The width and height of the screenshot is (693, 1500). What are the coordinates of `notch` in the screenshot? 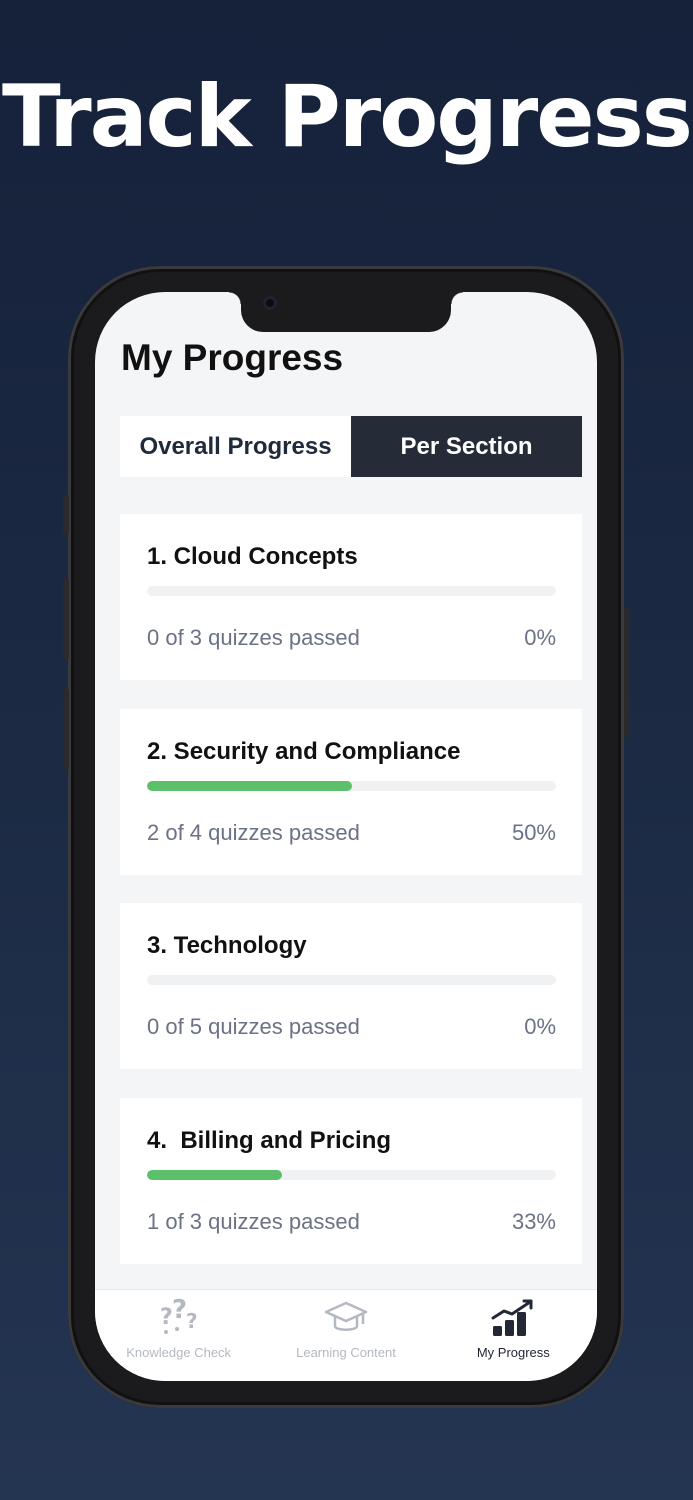 It's located at (346, 312).